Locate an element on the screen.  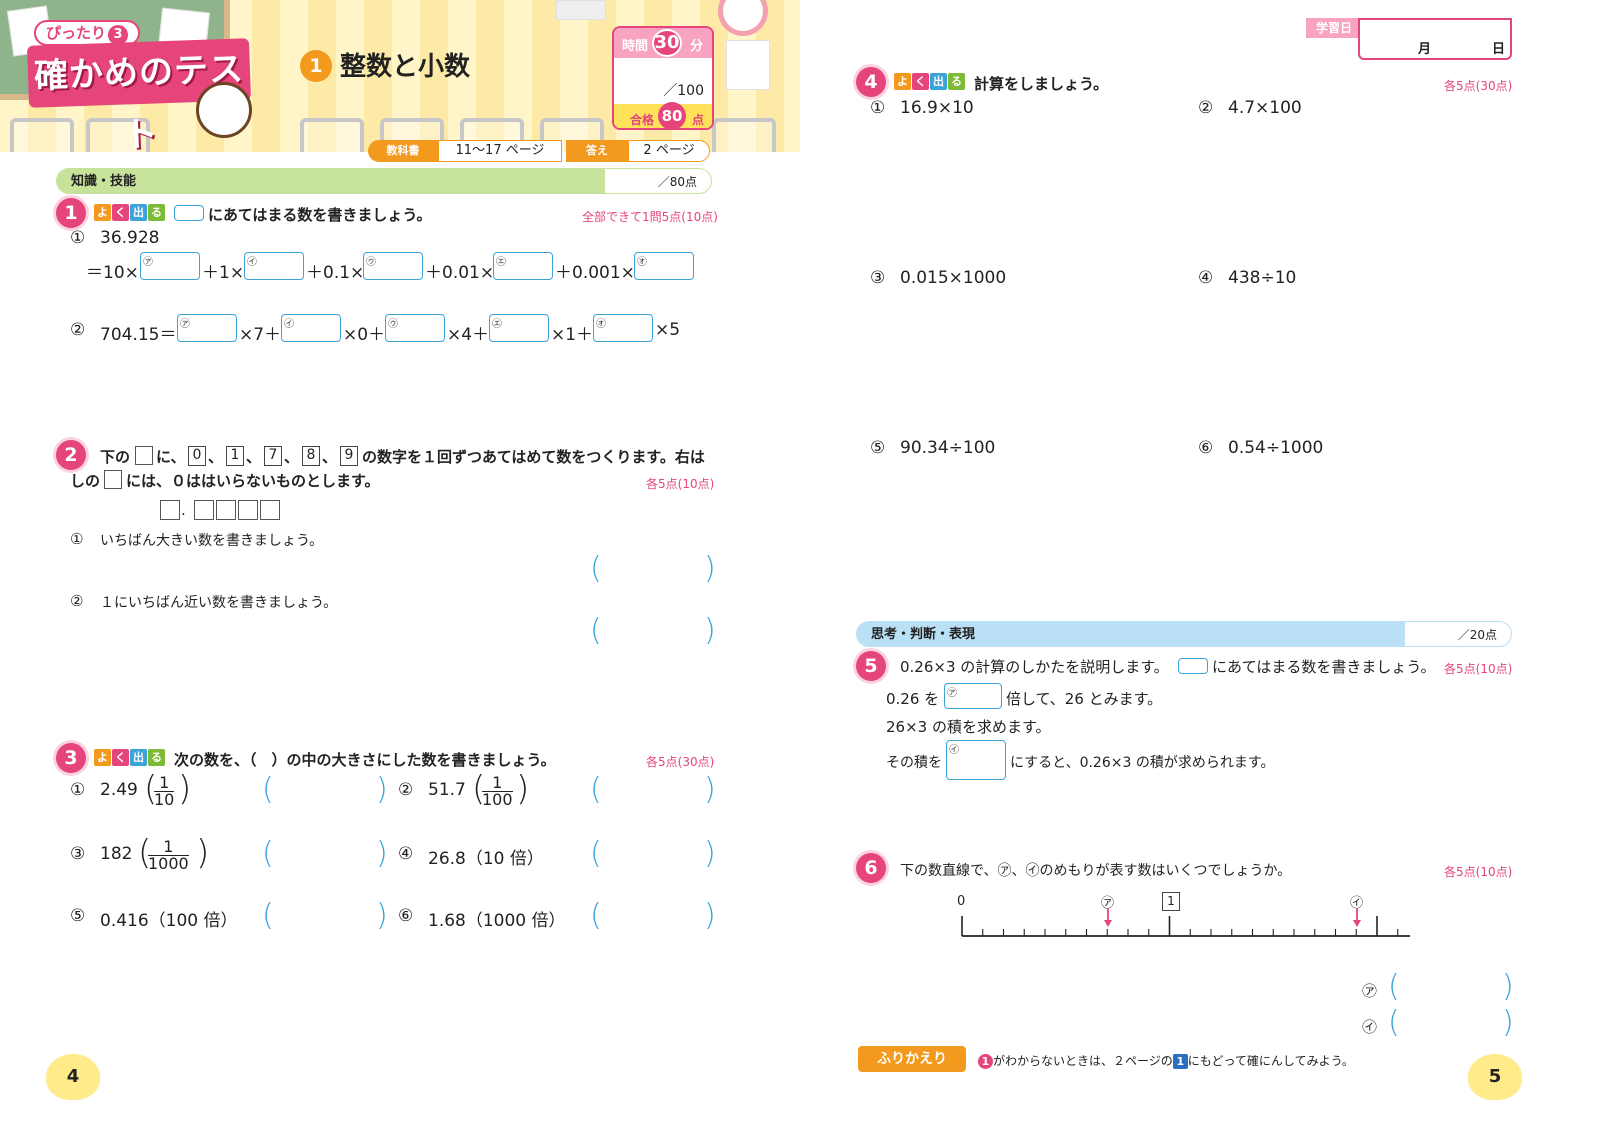
question-number-4: 4 is located at coordinates (871, 82).